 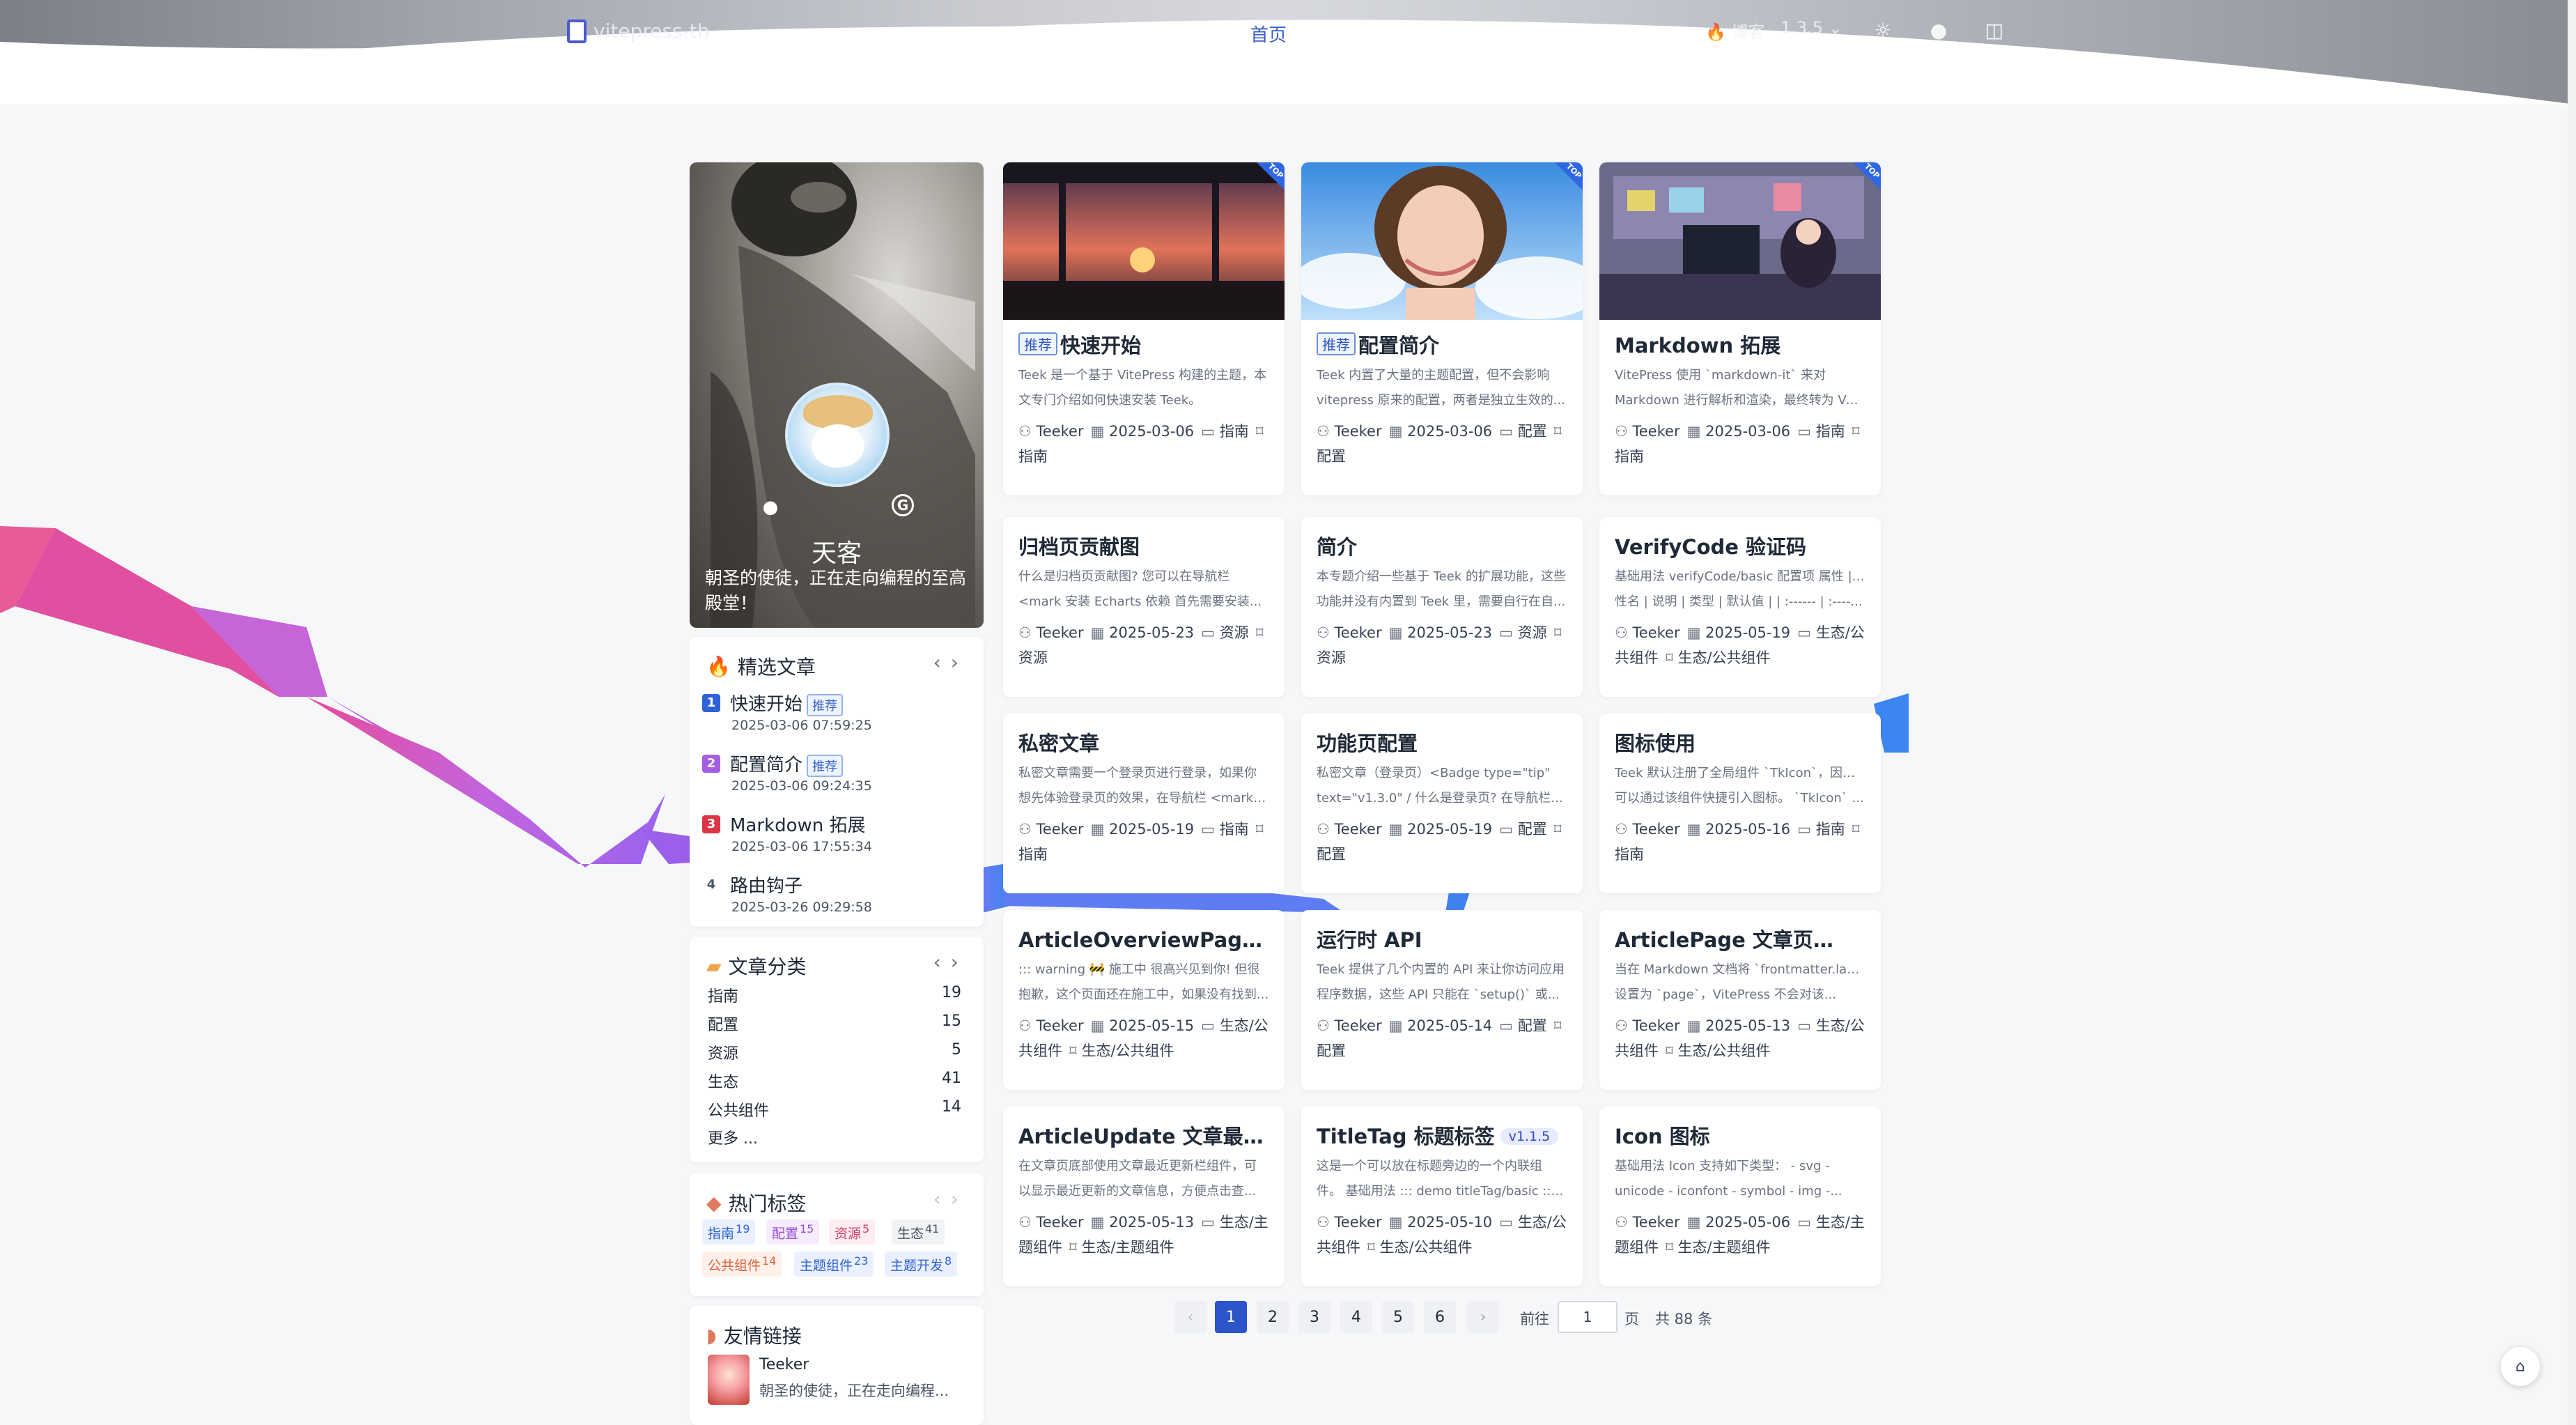 I want to click on category-item: 公共组件 14, so click(x=834, y=1109).